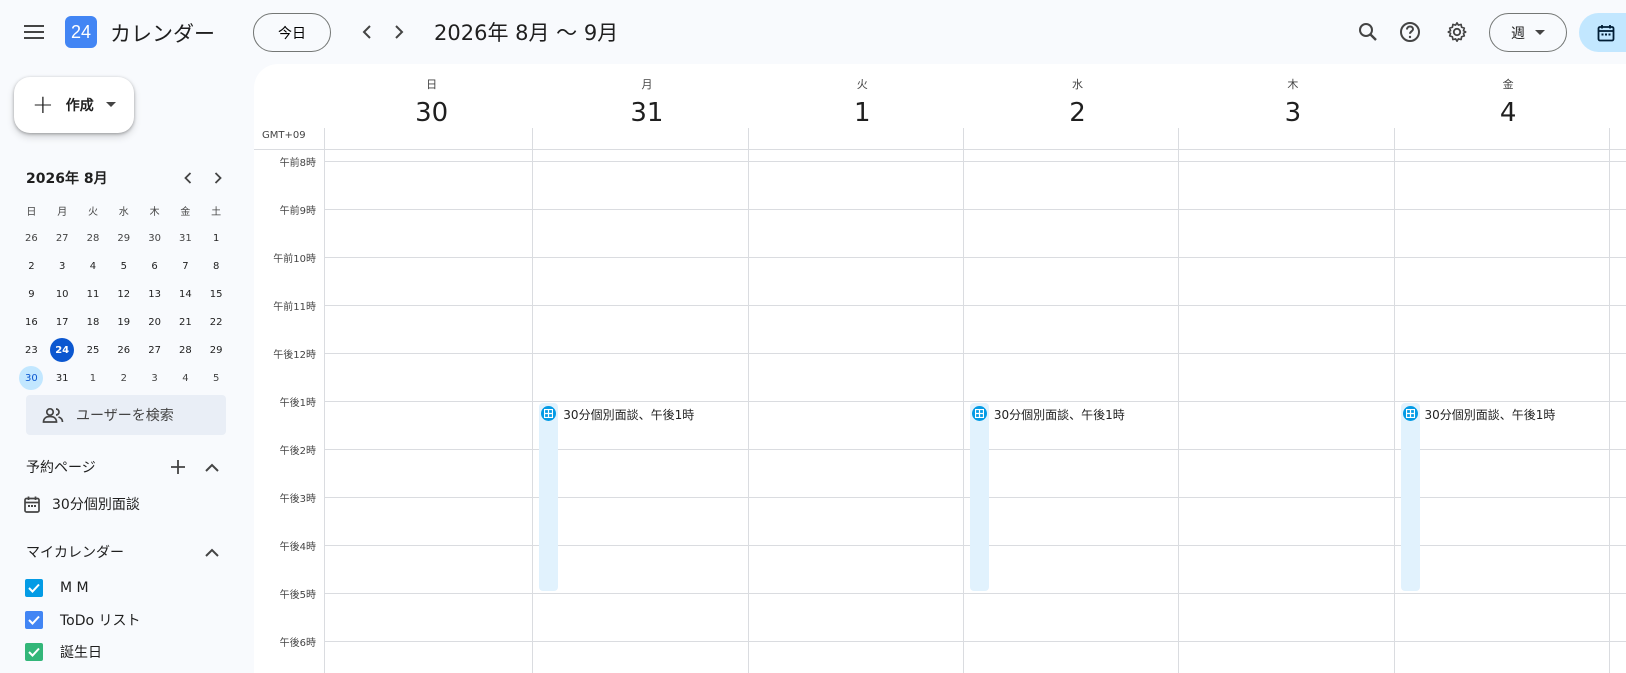 This screenshot has height=673, width=1626. I want to click on day-column-header: 日 30, so click(431, 105).